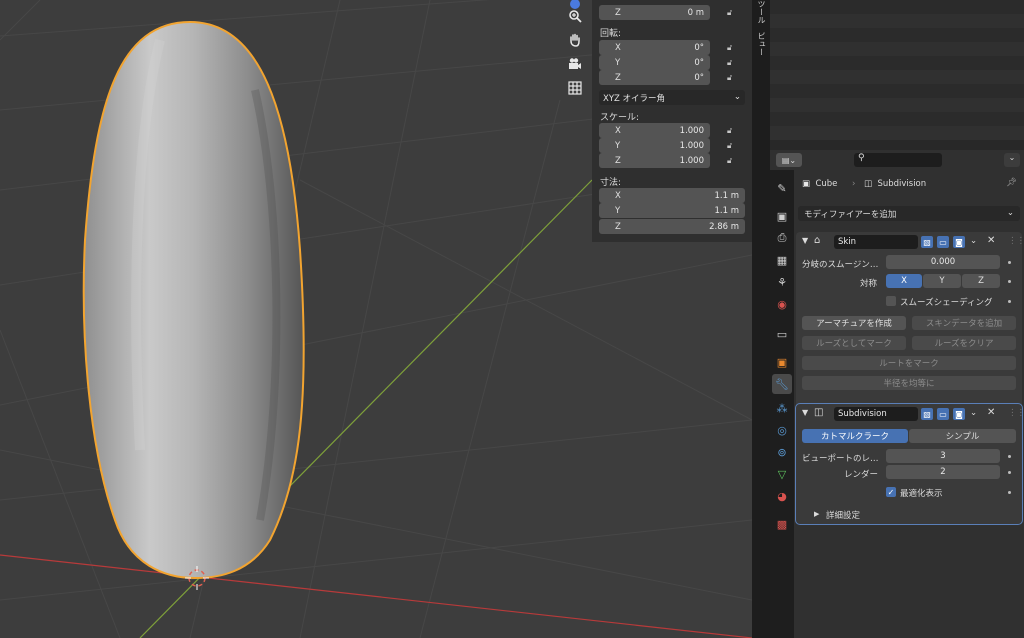 Image resolution: width=1024 pixels, height=638 pixels. Describe the element at coordinates (964, 323) in the screenshot. I see `add-skin-data-button: スキンデータを追加` at that location.